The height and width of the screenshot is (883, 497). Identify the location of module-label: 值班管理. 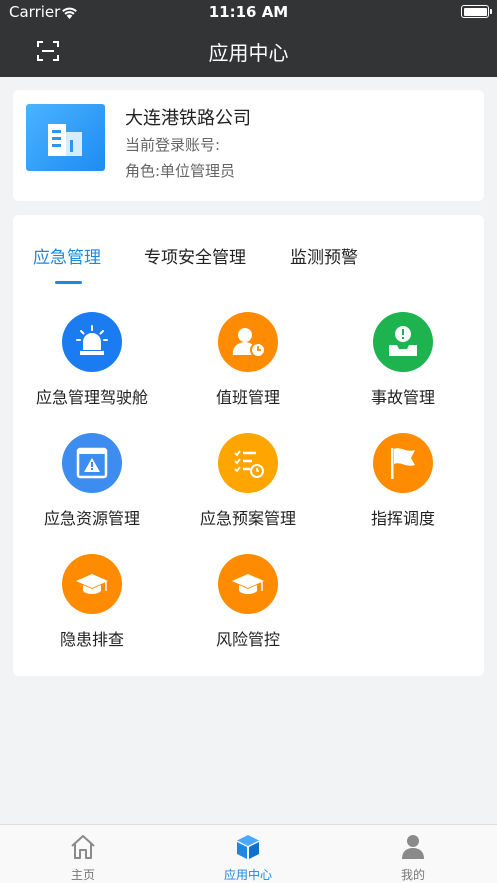
(247, 397).